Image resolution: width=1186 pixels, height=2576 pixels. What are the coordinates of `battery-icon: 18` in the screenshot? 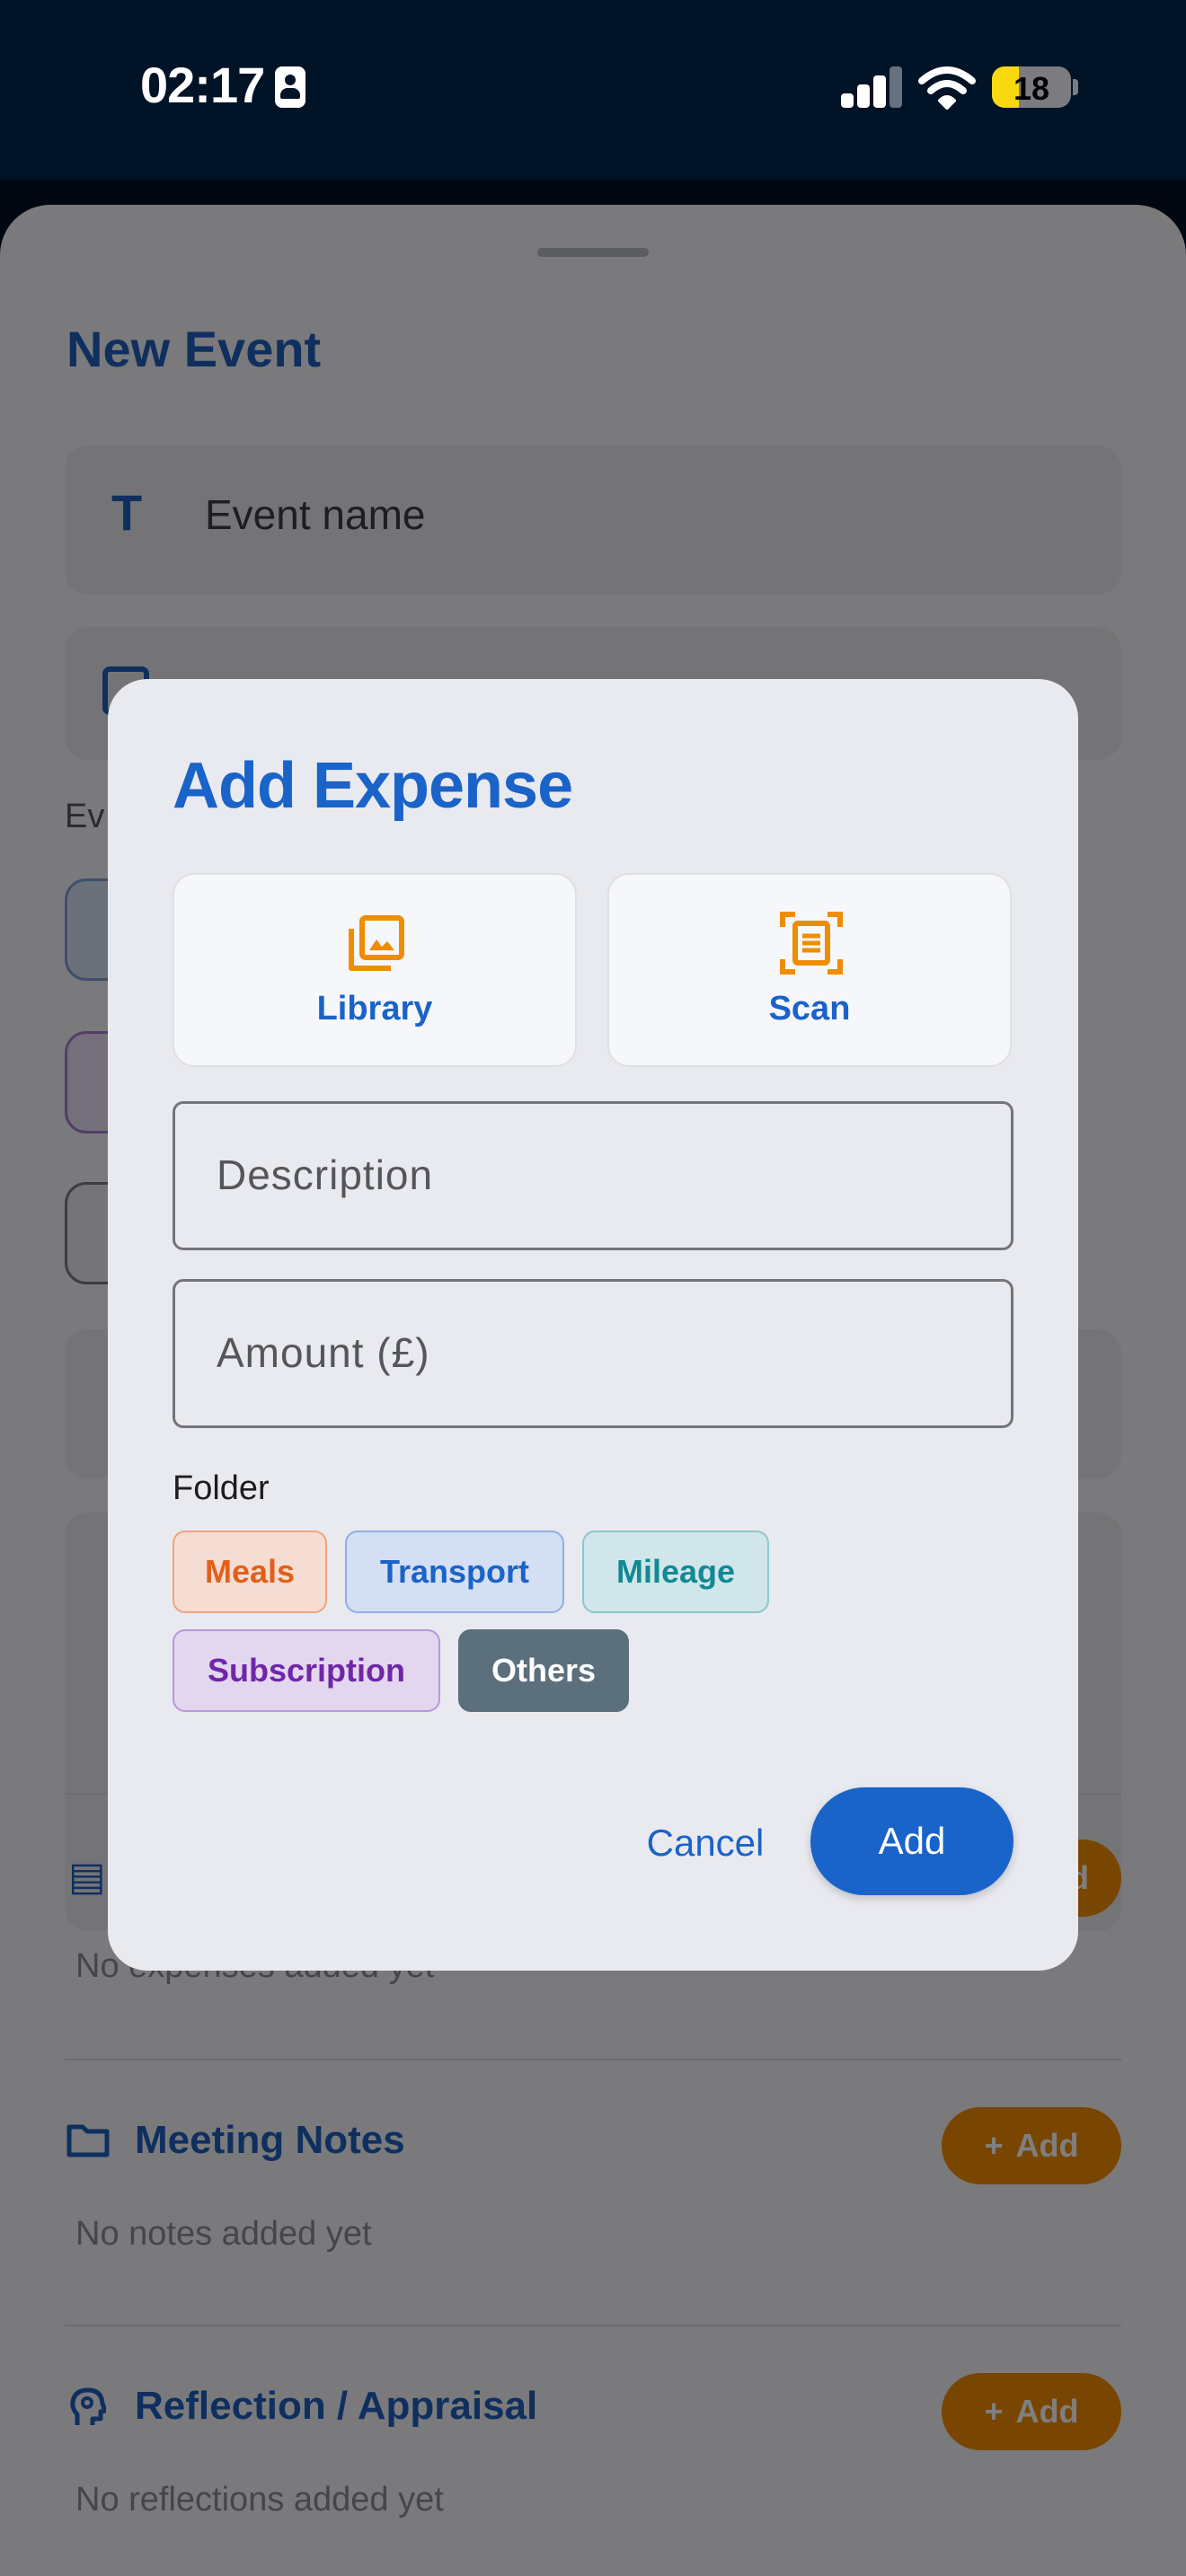 It's located at (1031, 87).